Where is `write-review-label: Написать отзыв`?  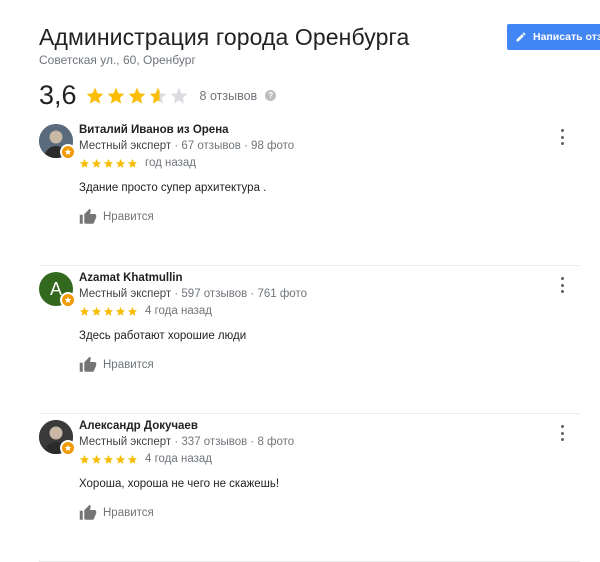 write-review-label: Написать отзыв is located at coordinates (566, 37).